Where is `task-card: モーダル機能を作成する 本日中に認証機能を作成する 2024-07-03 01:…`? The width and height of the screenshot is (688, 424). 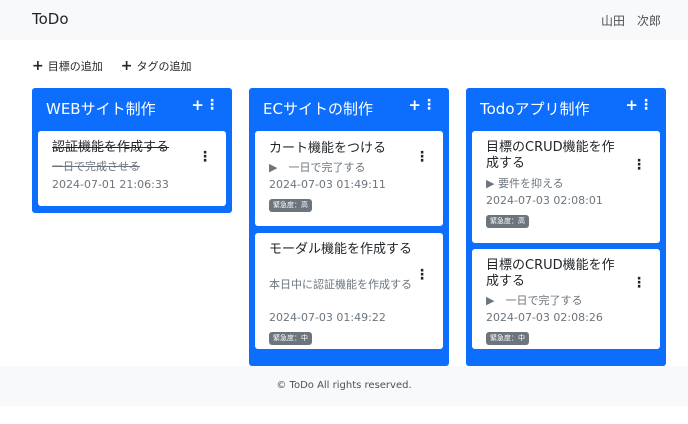 task-card: モーダル機能を作成する 本日中に認証機能を作成する 2024-07-03 01:… is located at coordinates (349, 291).